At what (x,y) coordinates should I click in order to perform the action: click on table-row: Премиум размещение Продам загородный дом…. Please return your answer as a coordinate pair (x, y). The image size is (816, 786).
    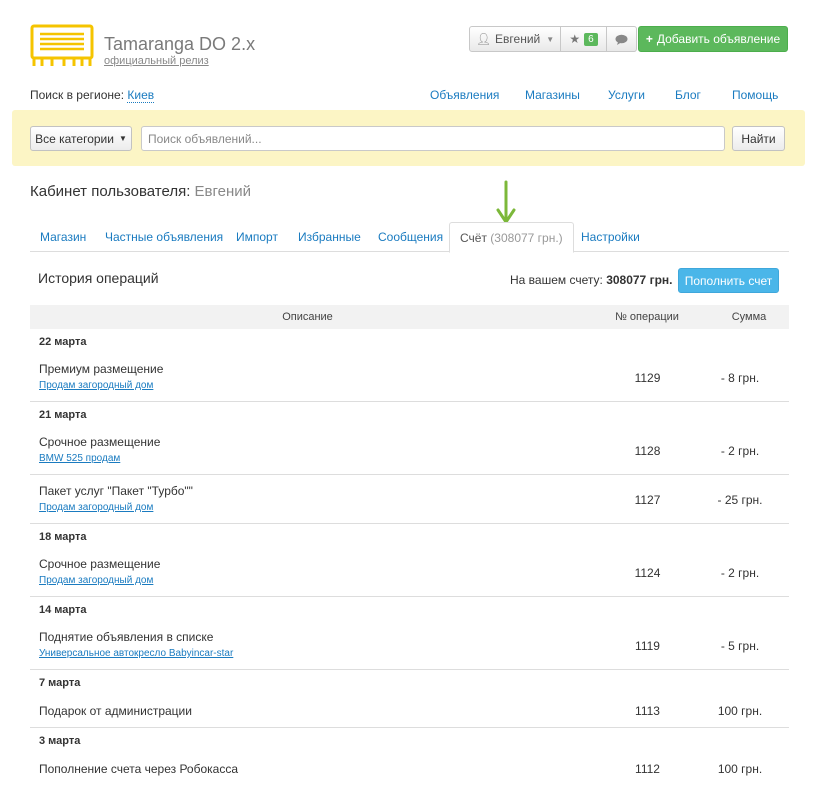
    Looking at the image, I should click on (409, 377).